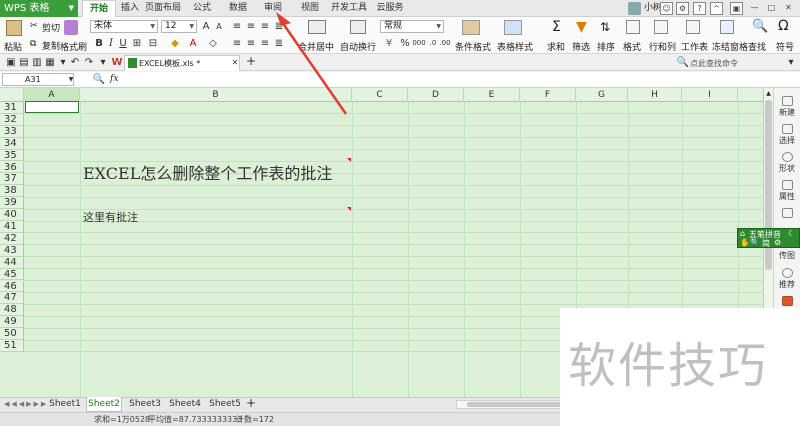 Image resolution: width=800 pixels, height=426 pixels. What do you see at coordinates (251, 403) in the screenshot?
I see `add-sheet-icon: +` at bounding box center [251, 403].